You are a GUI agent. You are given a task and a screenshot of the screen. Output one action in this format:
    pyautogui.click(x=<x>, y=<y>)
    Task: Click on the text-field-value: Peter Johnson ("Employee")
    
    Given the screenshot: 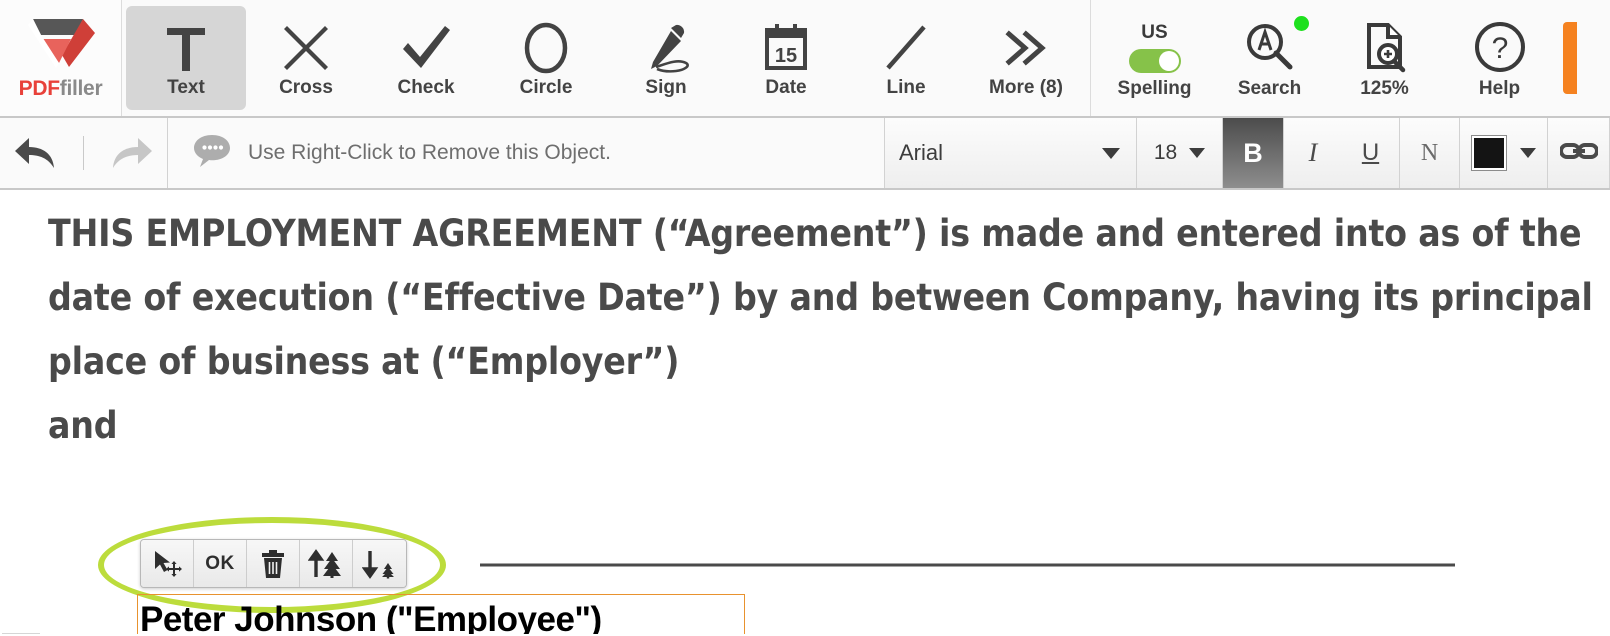 What is the action you would take?
    pyautogui.click(x=371, y=617)
    